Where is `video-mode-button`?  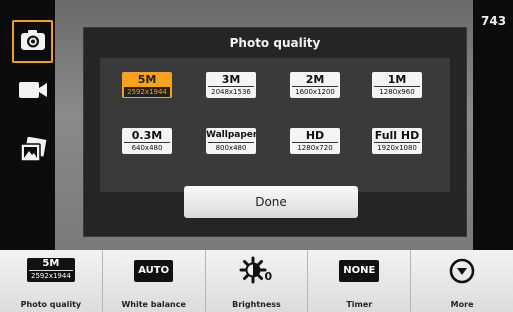 video-mode-button is located at coordinates (32, 91).